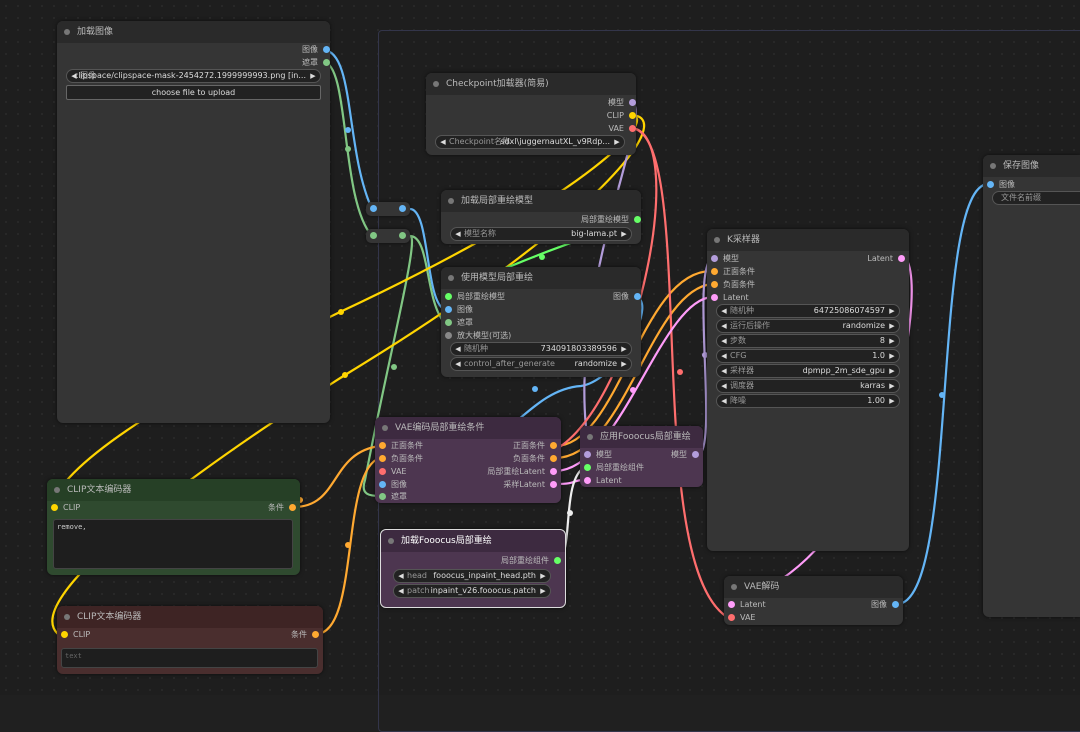 The image size is (1080, 732). What do you see at coordinates (813, 600) in the screenshot?
I see `vae-decode-node: VAE解码 Latent VAE 图像` at bounding box center [813, 600].